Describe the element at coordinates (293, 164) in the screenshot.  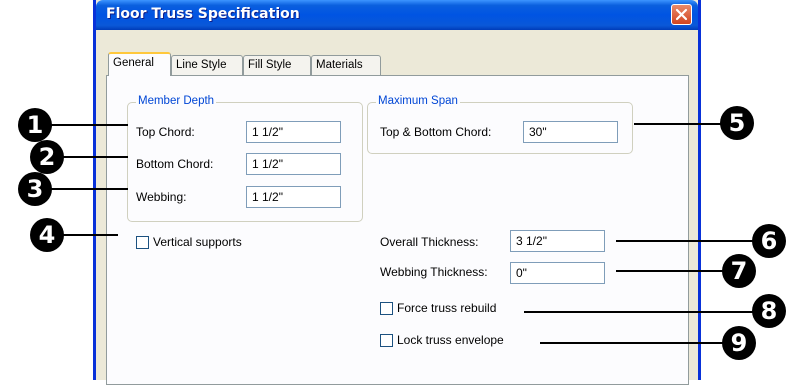
I see `bottom-chord-field: 1 1/2"` at that location.